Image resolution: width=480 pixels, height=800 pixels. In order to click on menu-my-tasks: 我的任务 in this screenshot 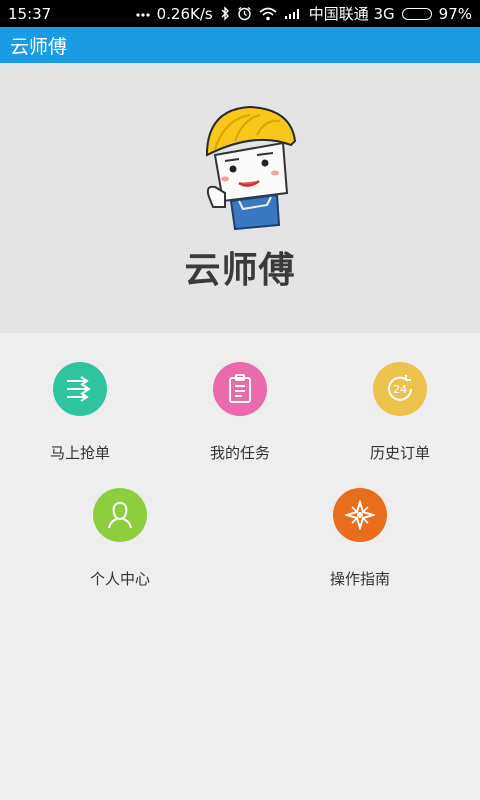, I will do `click(240, 412)`.